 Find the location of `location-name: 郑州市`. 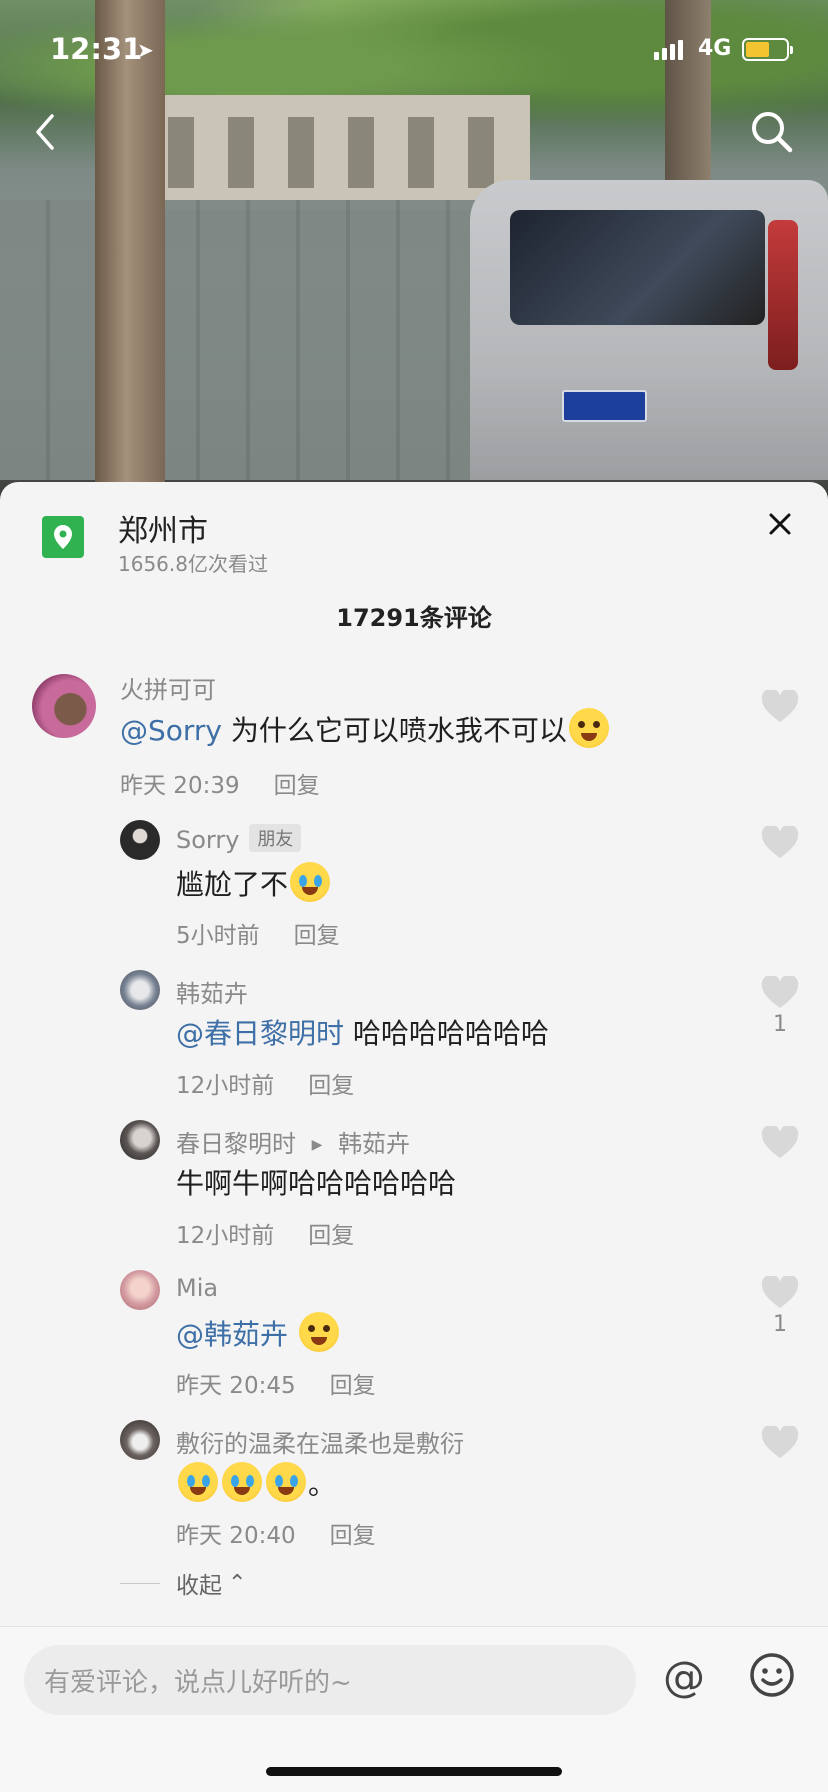

location-name: 郑州市 is located at coordinates (163, 528).